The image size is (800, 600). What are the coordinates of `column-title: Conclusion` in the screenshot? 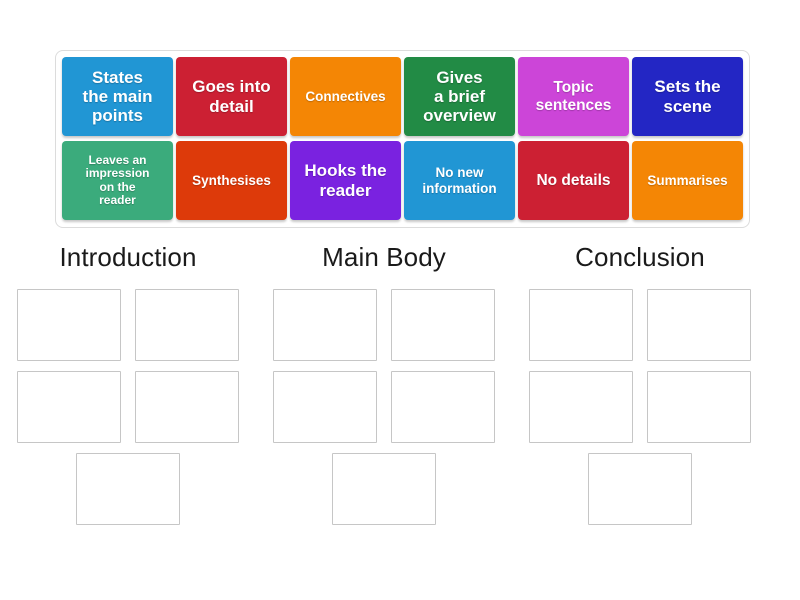 It's located at (640, 257).